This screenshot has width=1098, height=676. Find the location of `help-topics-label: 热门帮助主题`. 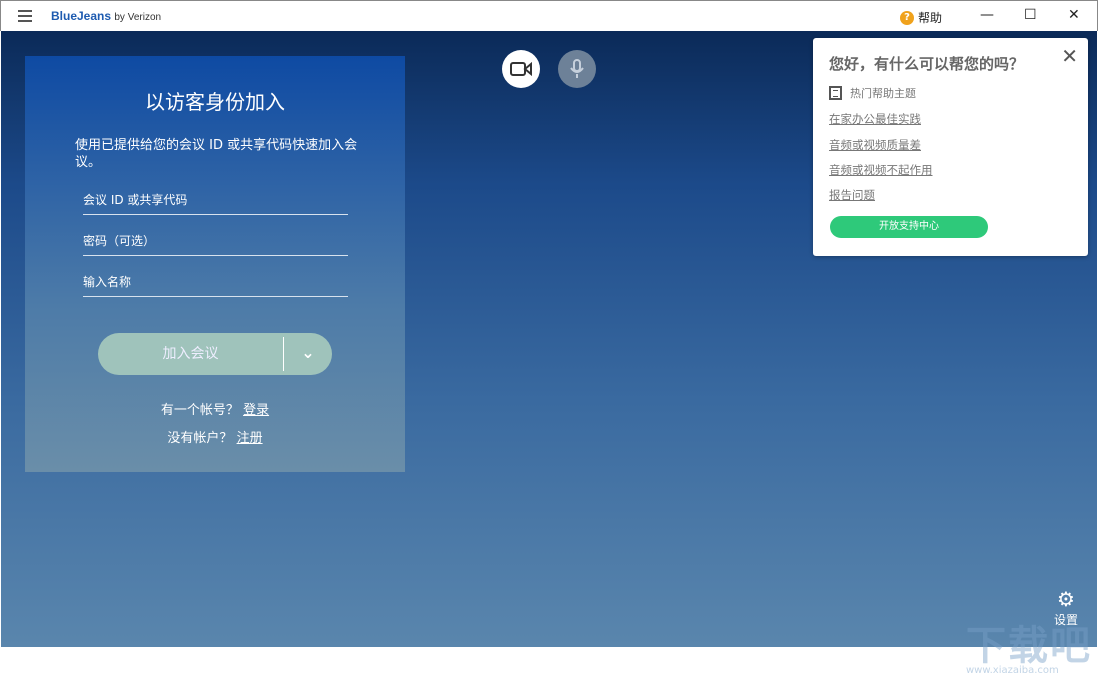

help-topics-label: 热门帮助主题 is located at coordinates (883, 93).